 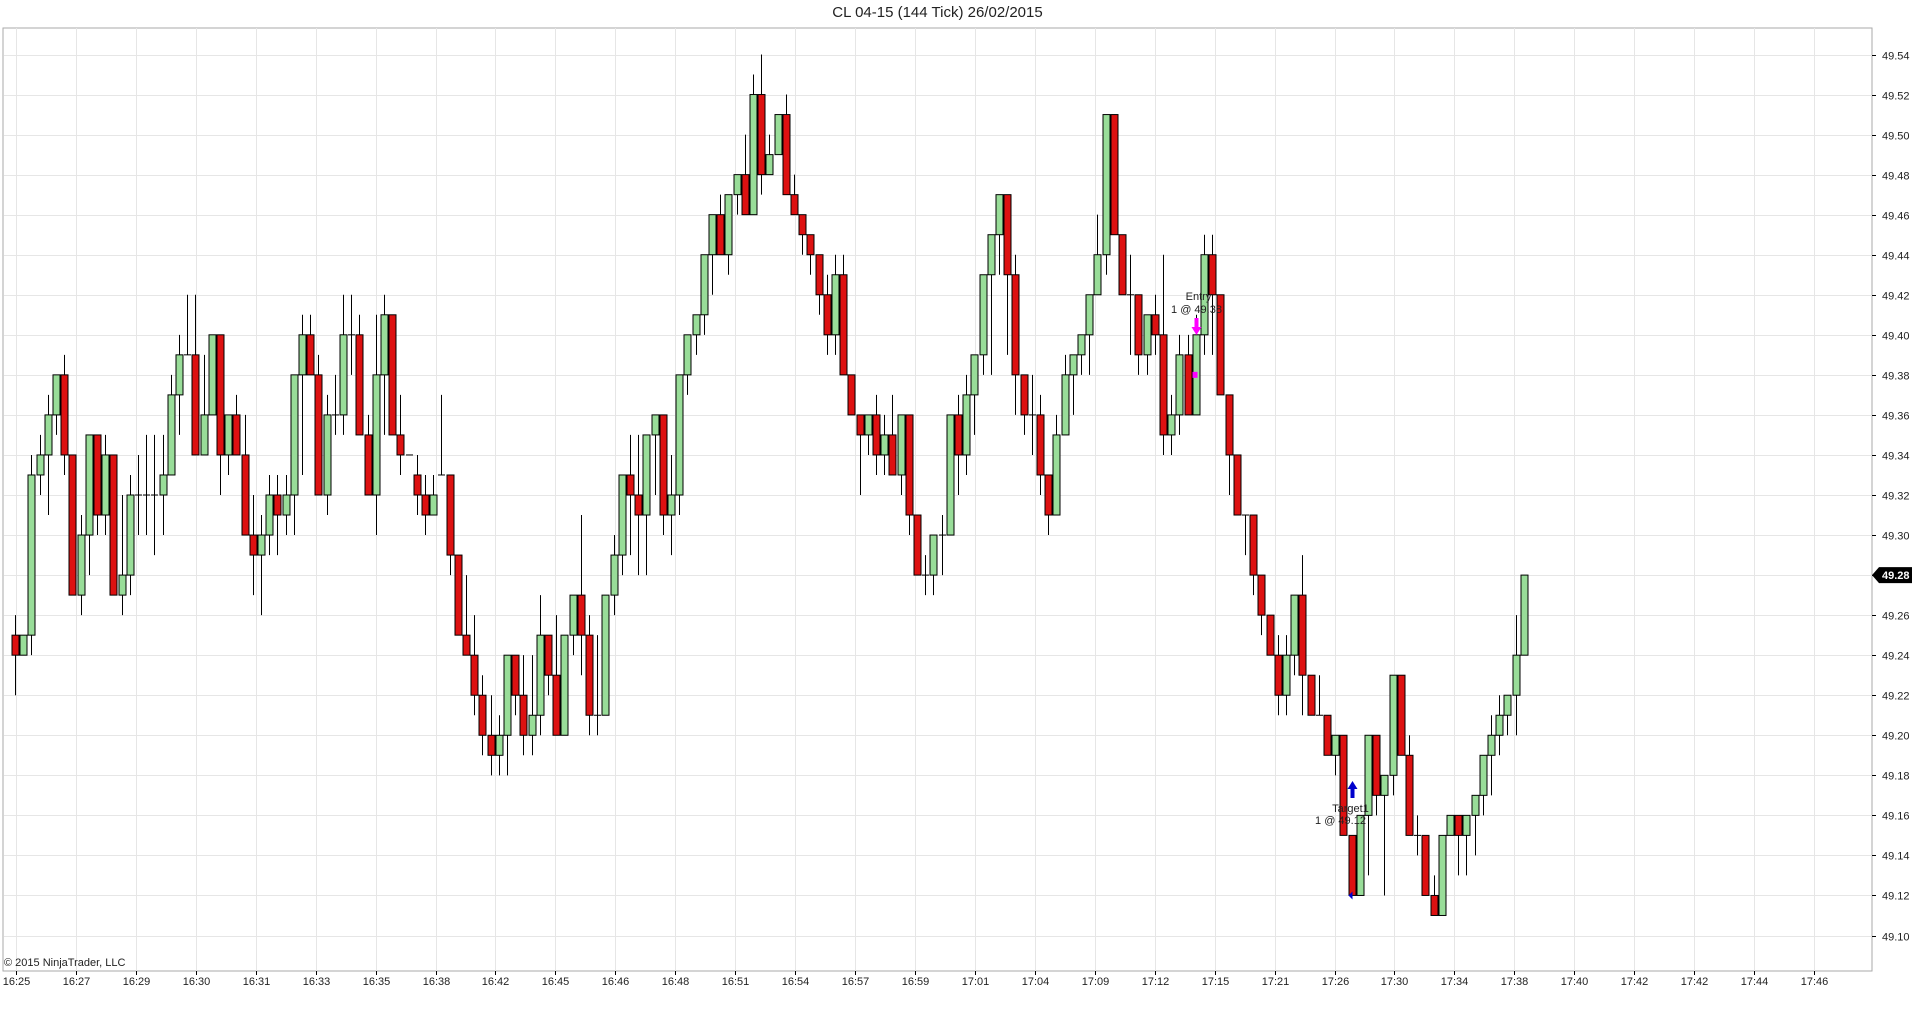 I want to click on time-tick-label: 17:12, so click(x=1156, y=982).